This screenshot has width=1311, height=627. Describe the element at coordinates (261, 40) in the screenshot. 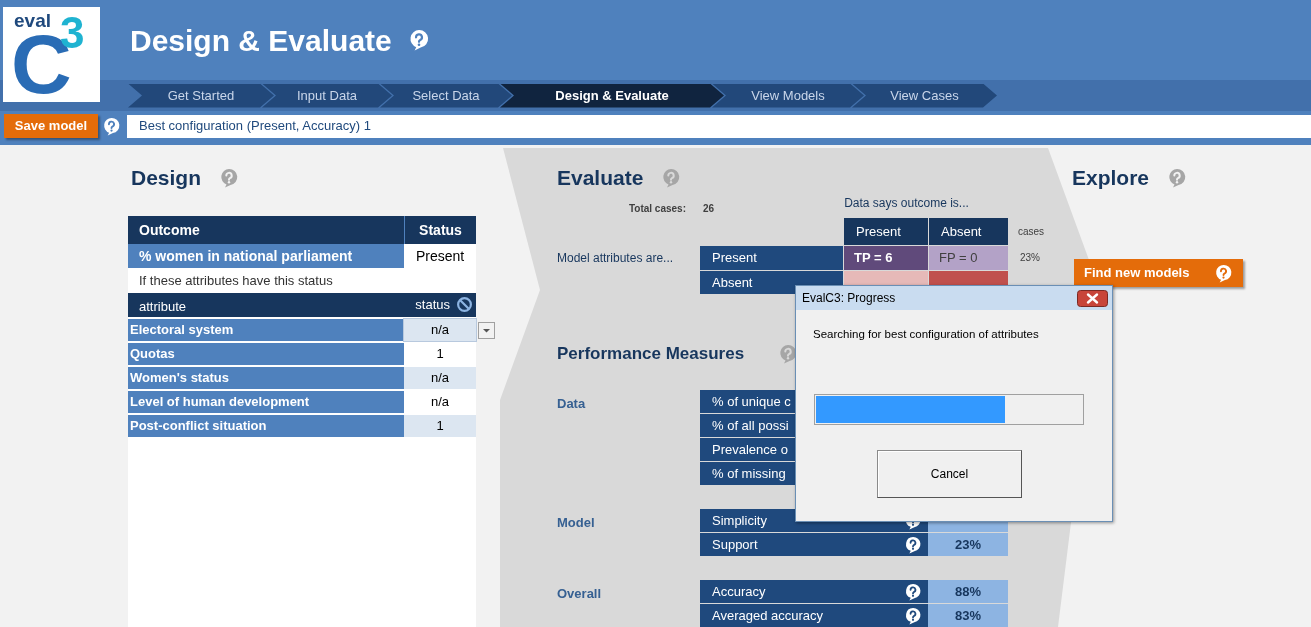

I see `page-title: Design & Evaluate` at that location.